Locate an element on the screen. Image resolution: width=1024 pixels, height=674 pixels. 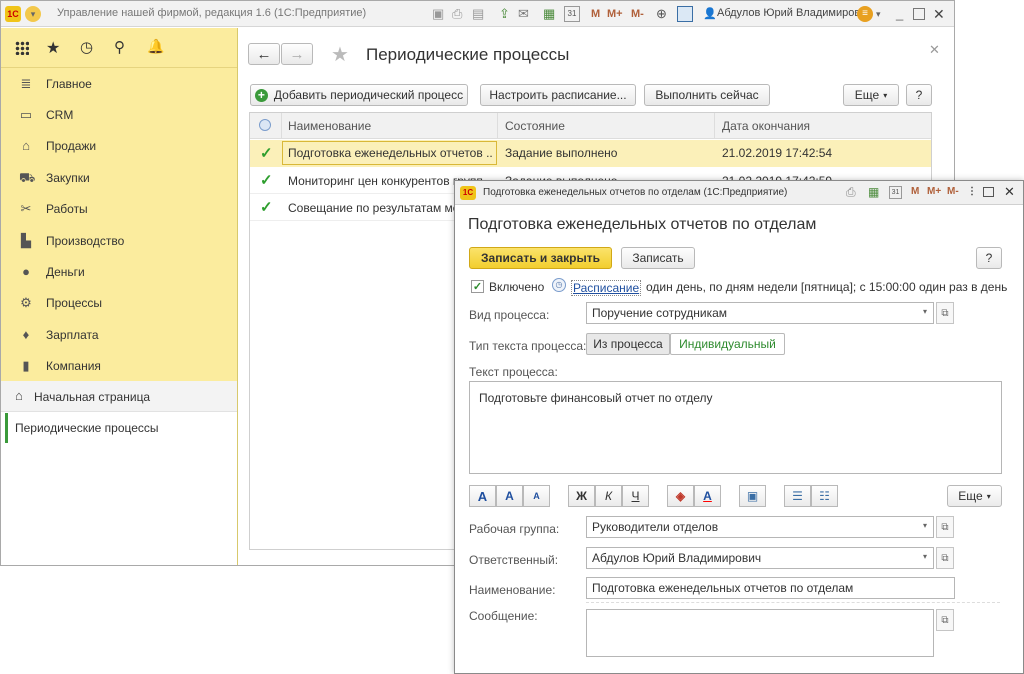
process-text-area: Подготовьте финансовый отчет по отделу is located at coordinates (735, 427).